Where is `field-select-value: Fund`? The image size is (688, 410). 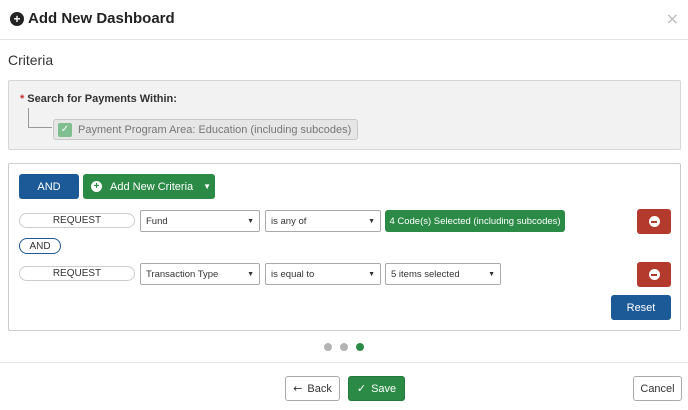 field-select-value: Fund is located at coordinates (157, 221).